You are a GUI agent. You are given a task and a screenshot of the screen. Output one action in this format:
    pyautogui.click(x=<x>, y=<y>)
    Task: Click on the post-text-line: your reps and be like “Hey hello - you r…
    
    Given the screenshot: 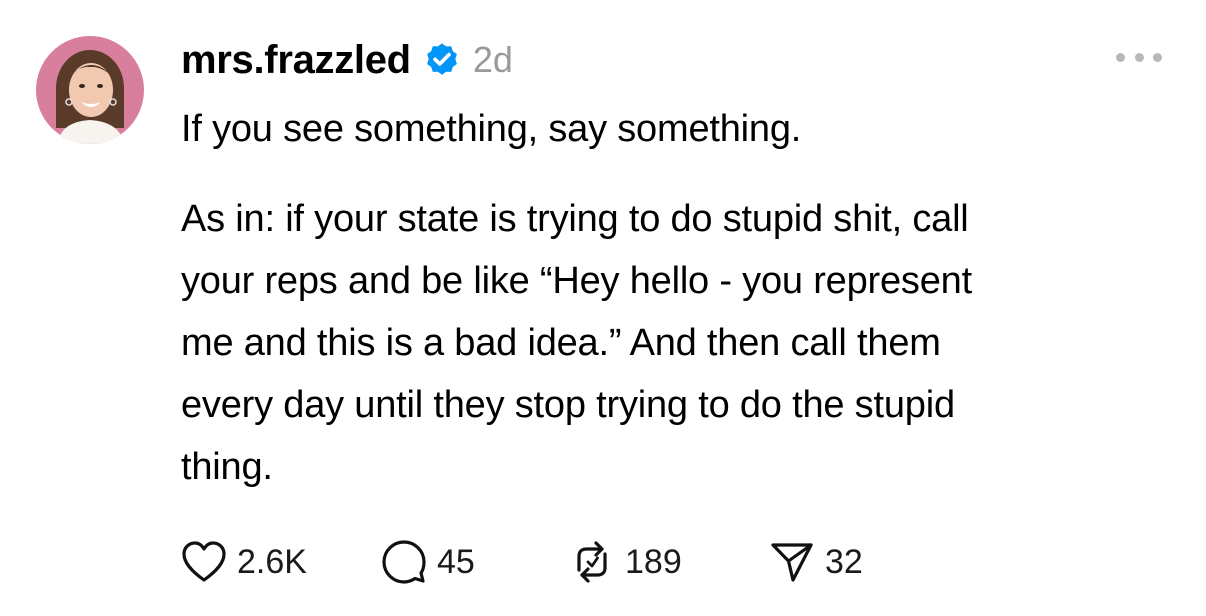 What is the action you would take?
    pyautogui.click(x=576, y=281)
    